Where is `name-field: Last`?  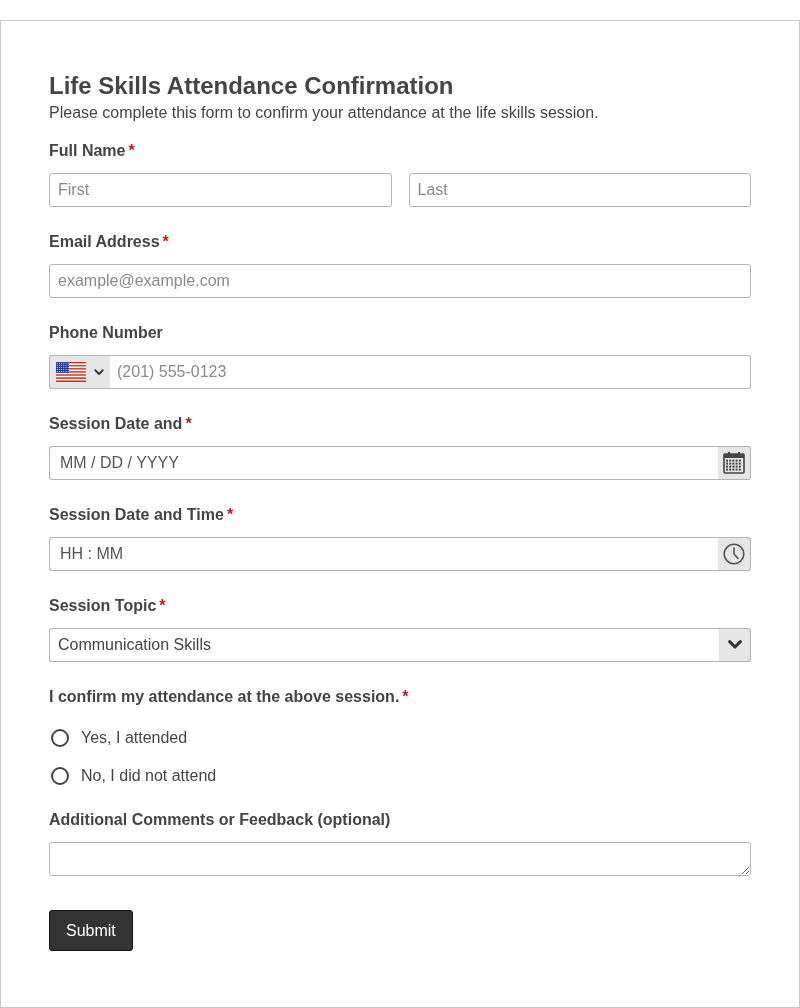
name-field: Last is located at coordinates (579, 190).